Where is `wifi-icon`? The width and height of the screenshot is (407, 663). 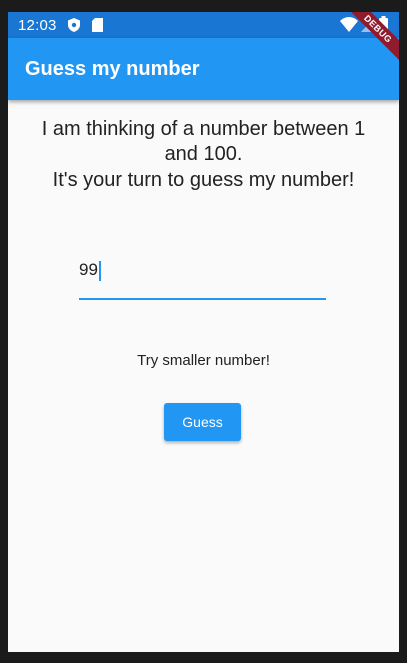
wifi-icon is located at coordinates (349, 27).